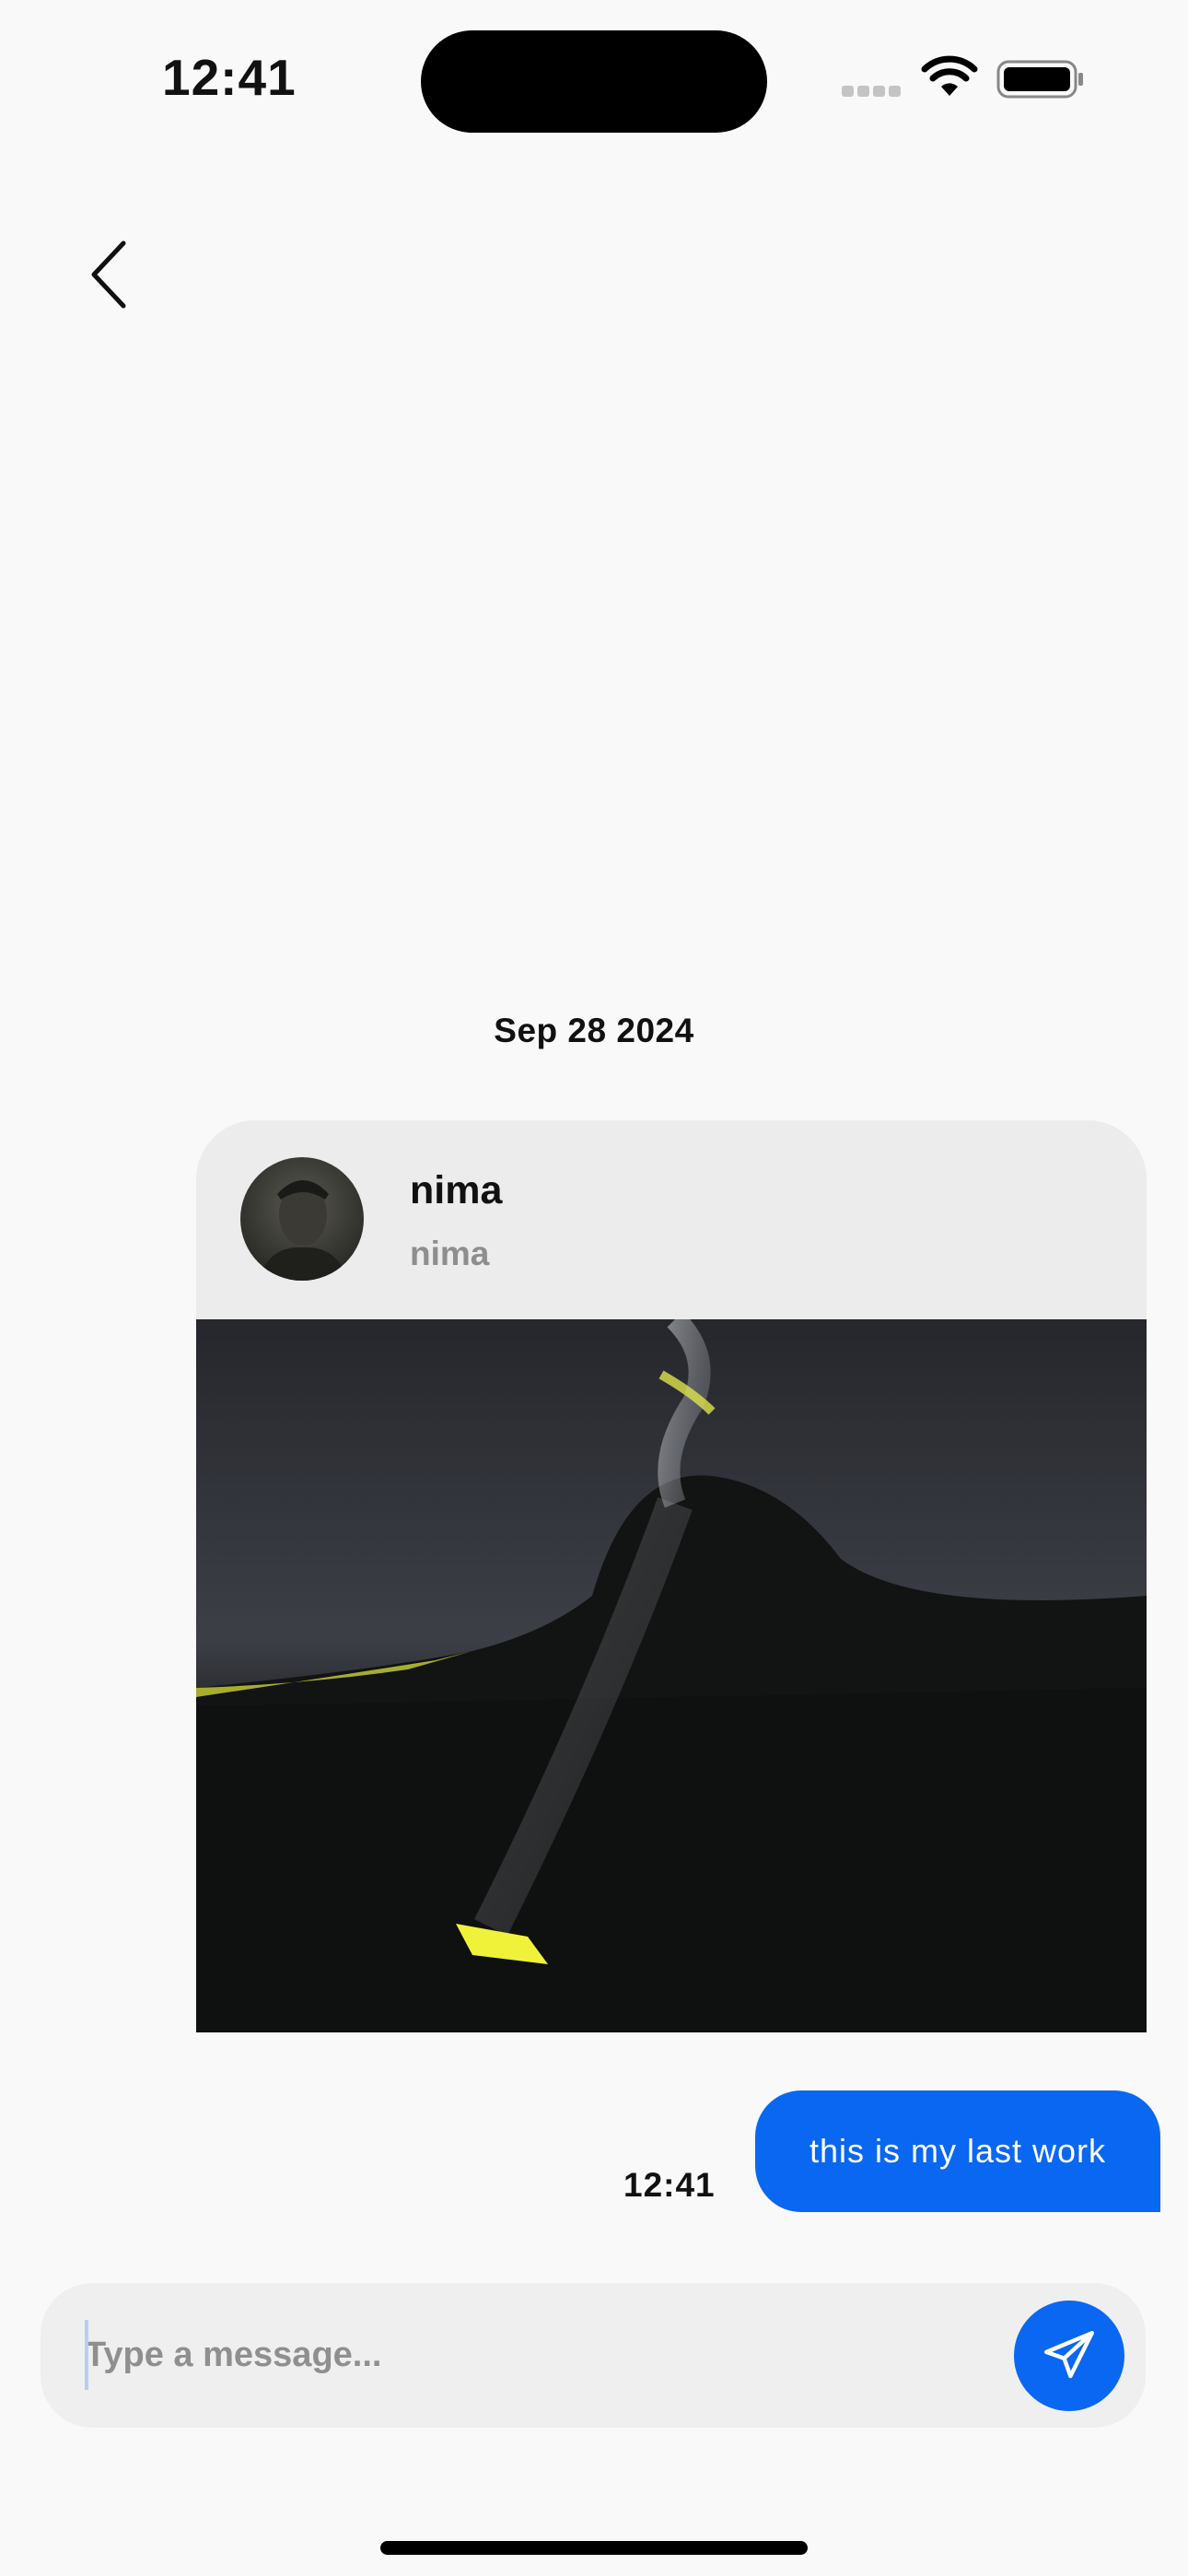 This screenshot has width=1188, height=2576. I want to click on profile-photo, so click(302, 1219).